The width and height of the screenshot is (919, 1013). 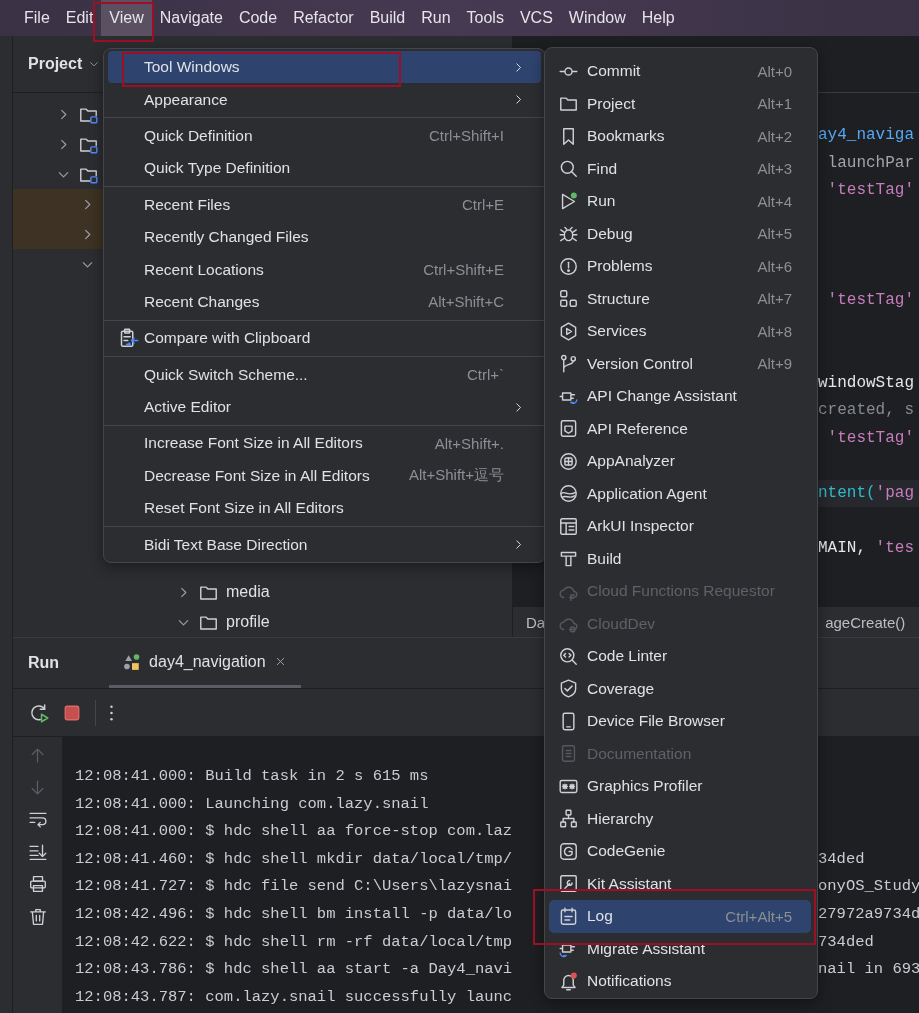 I want to click on console-line: 27972a9734d, so click(x=868, y=914).